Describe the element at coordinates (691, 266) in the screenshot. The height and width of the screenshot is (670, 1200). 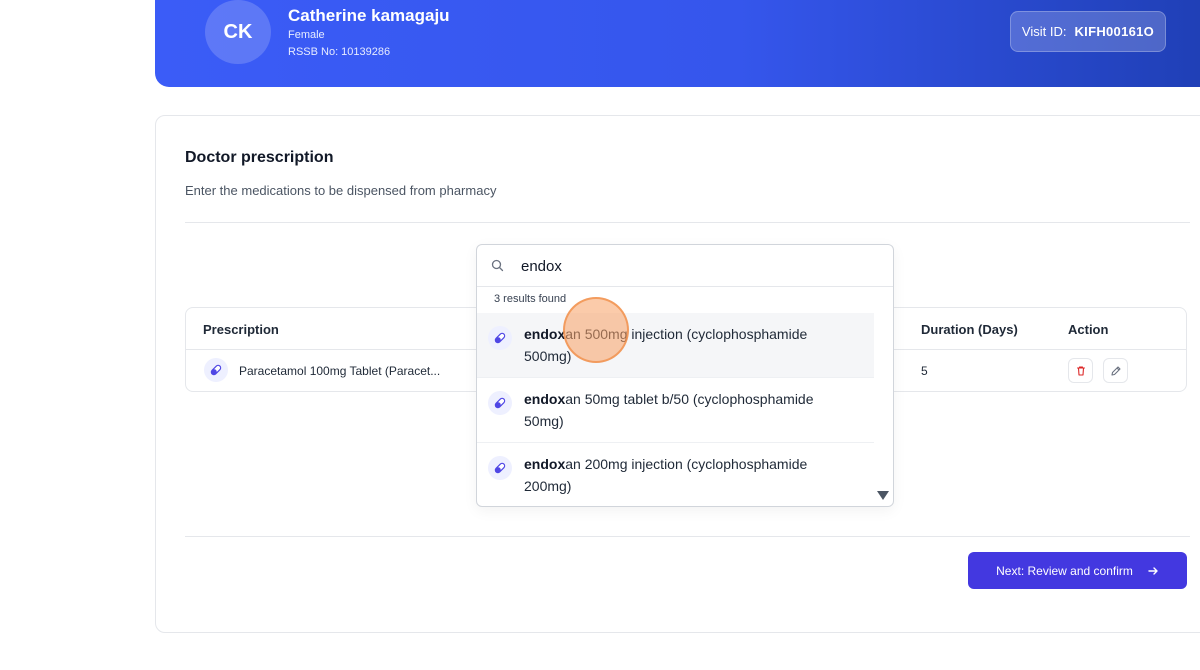
I see `medication-search-input` at that location.